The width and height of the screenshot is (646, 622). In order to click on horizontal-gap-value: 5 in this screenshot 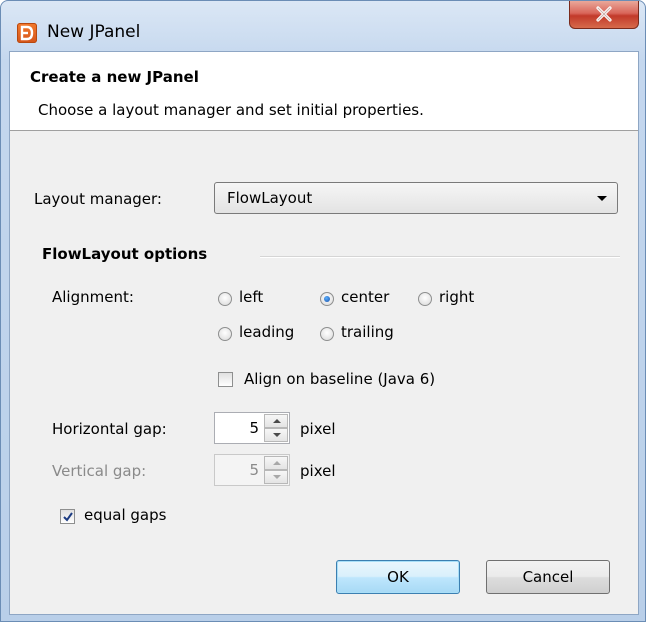, I will do `click(254, 428)`.